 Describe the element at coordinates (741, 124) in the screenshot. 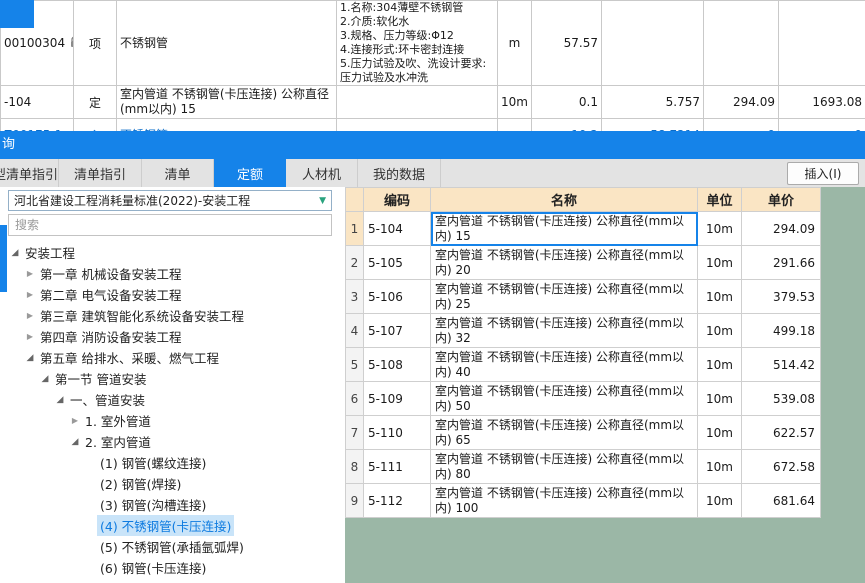

I see `bill-price-cell: 0` at that location.